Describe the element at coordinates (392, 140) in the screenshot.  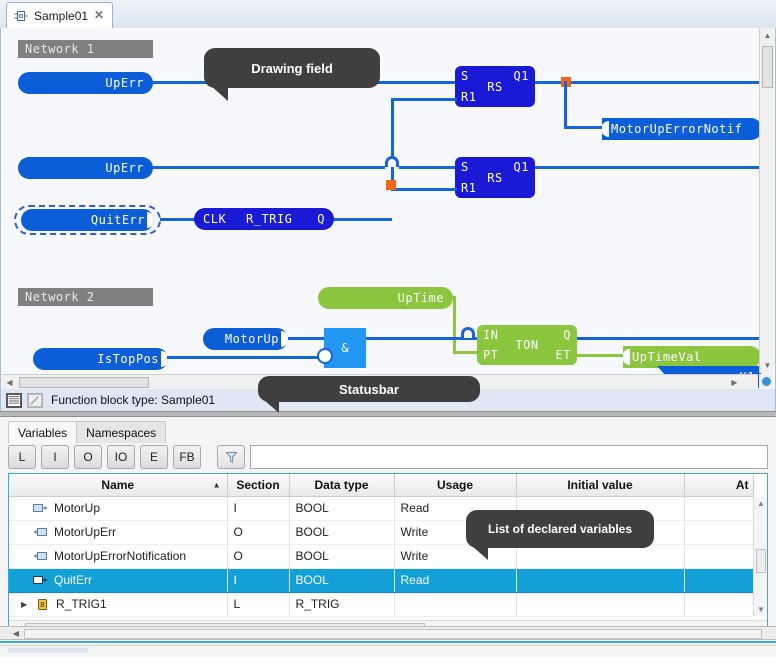
I see `wire-vertical-reset-bus` at that location.